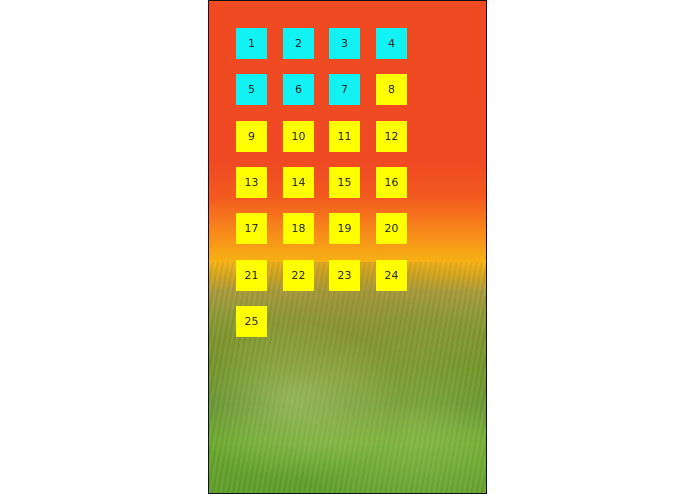 The image size is (695, 494). Describe the element at coordinates (298, 228) in the screenshot. I see `tile-18: 18` at that location.